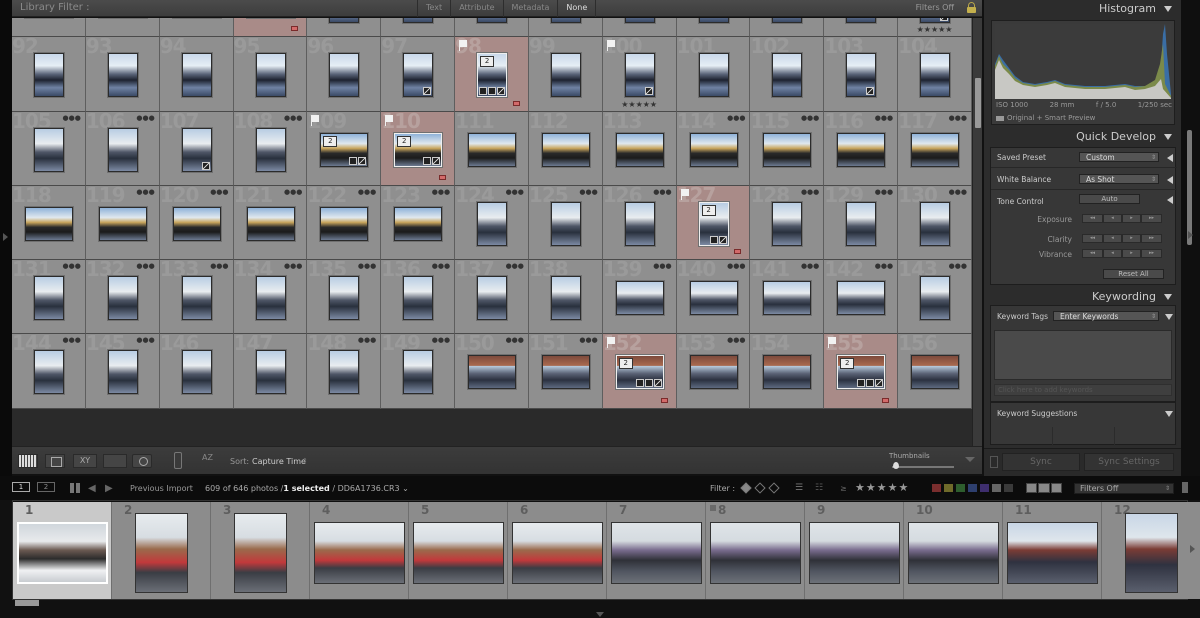 This screenshot has height=618, width=1200. Describe the element at coordinates (427, 160) in the screenshot. I see `map-badge-icon` at that location.